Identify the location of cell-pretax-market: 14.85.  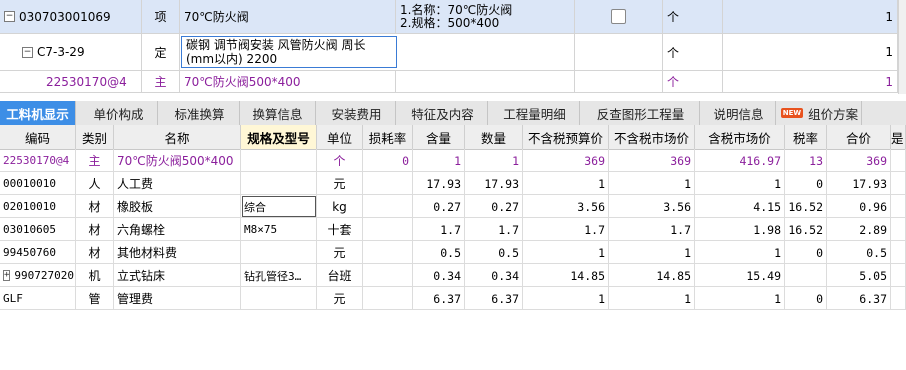
(652, 275).